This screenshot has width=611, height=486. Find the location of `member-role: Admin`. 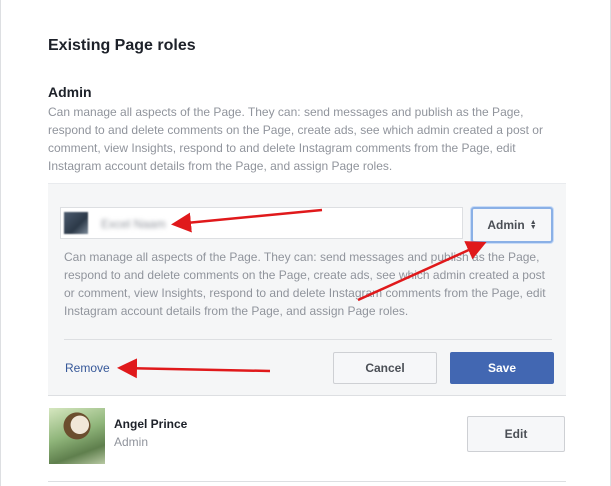

member-role: Admin is located at coordinates (131, 442).